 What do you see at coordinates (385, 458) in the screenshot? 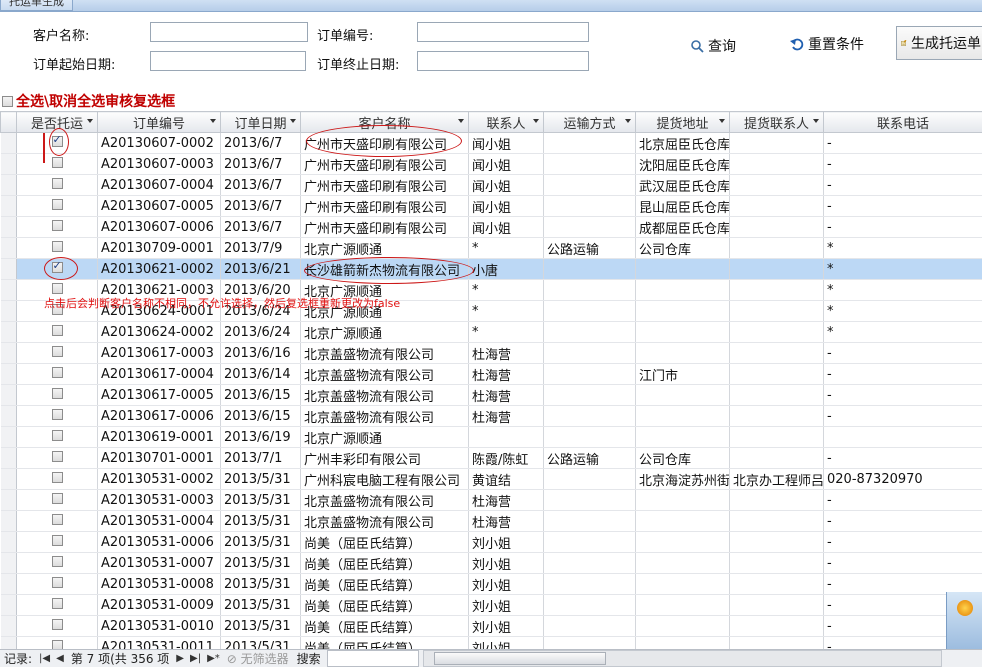
I see `customer-cell: 广州丰彩印有限公司` at bounding box center [385, 458].